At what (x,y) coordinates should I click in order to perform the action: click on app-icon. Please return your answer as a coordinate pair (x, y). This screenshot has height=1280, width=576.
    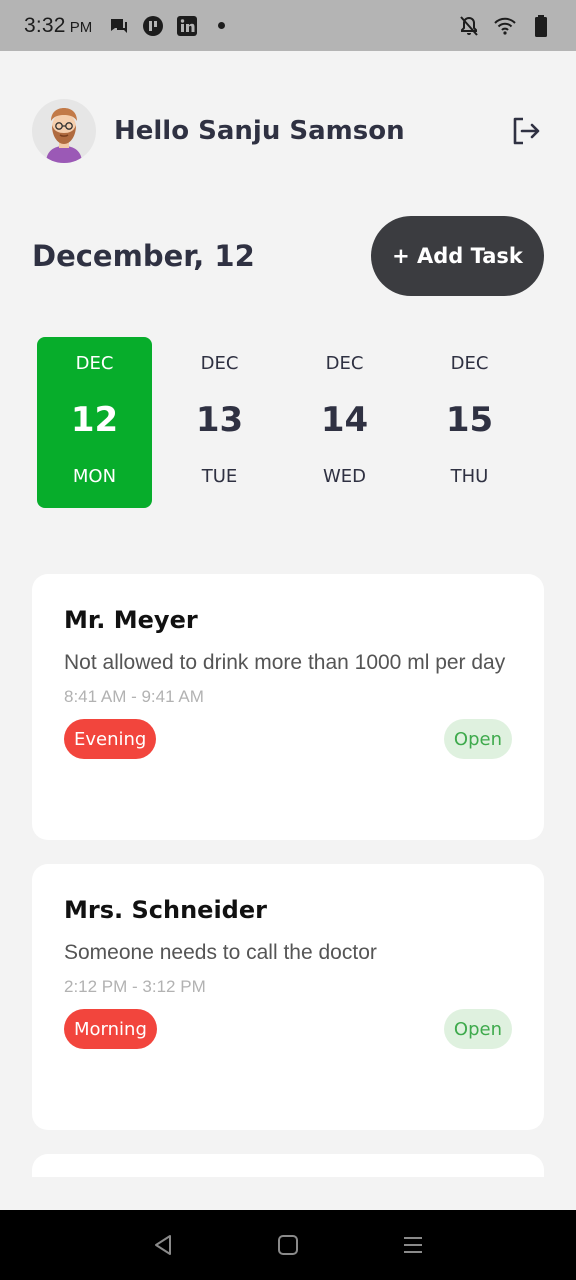
    Looking at the image, I should click on (153, 26).